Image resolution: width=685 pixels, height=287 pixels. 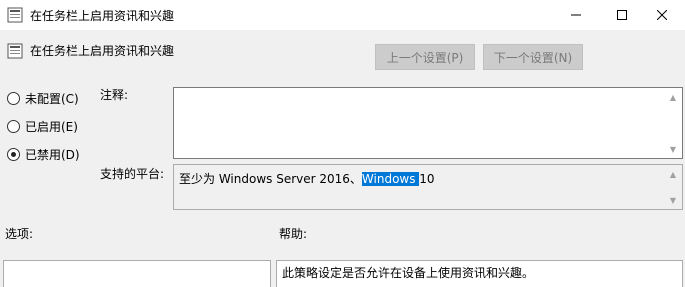 What do you see at coordinates (427, 179) in the screenshot?
I see `platform-text-after: 10` at bounding box center [427, 179].